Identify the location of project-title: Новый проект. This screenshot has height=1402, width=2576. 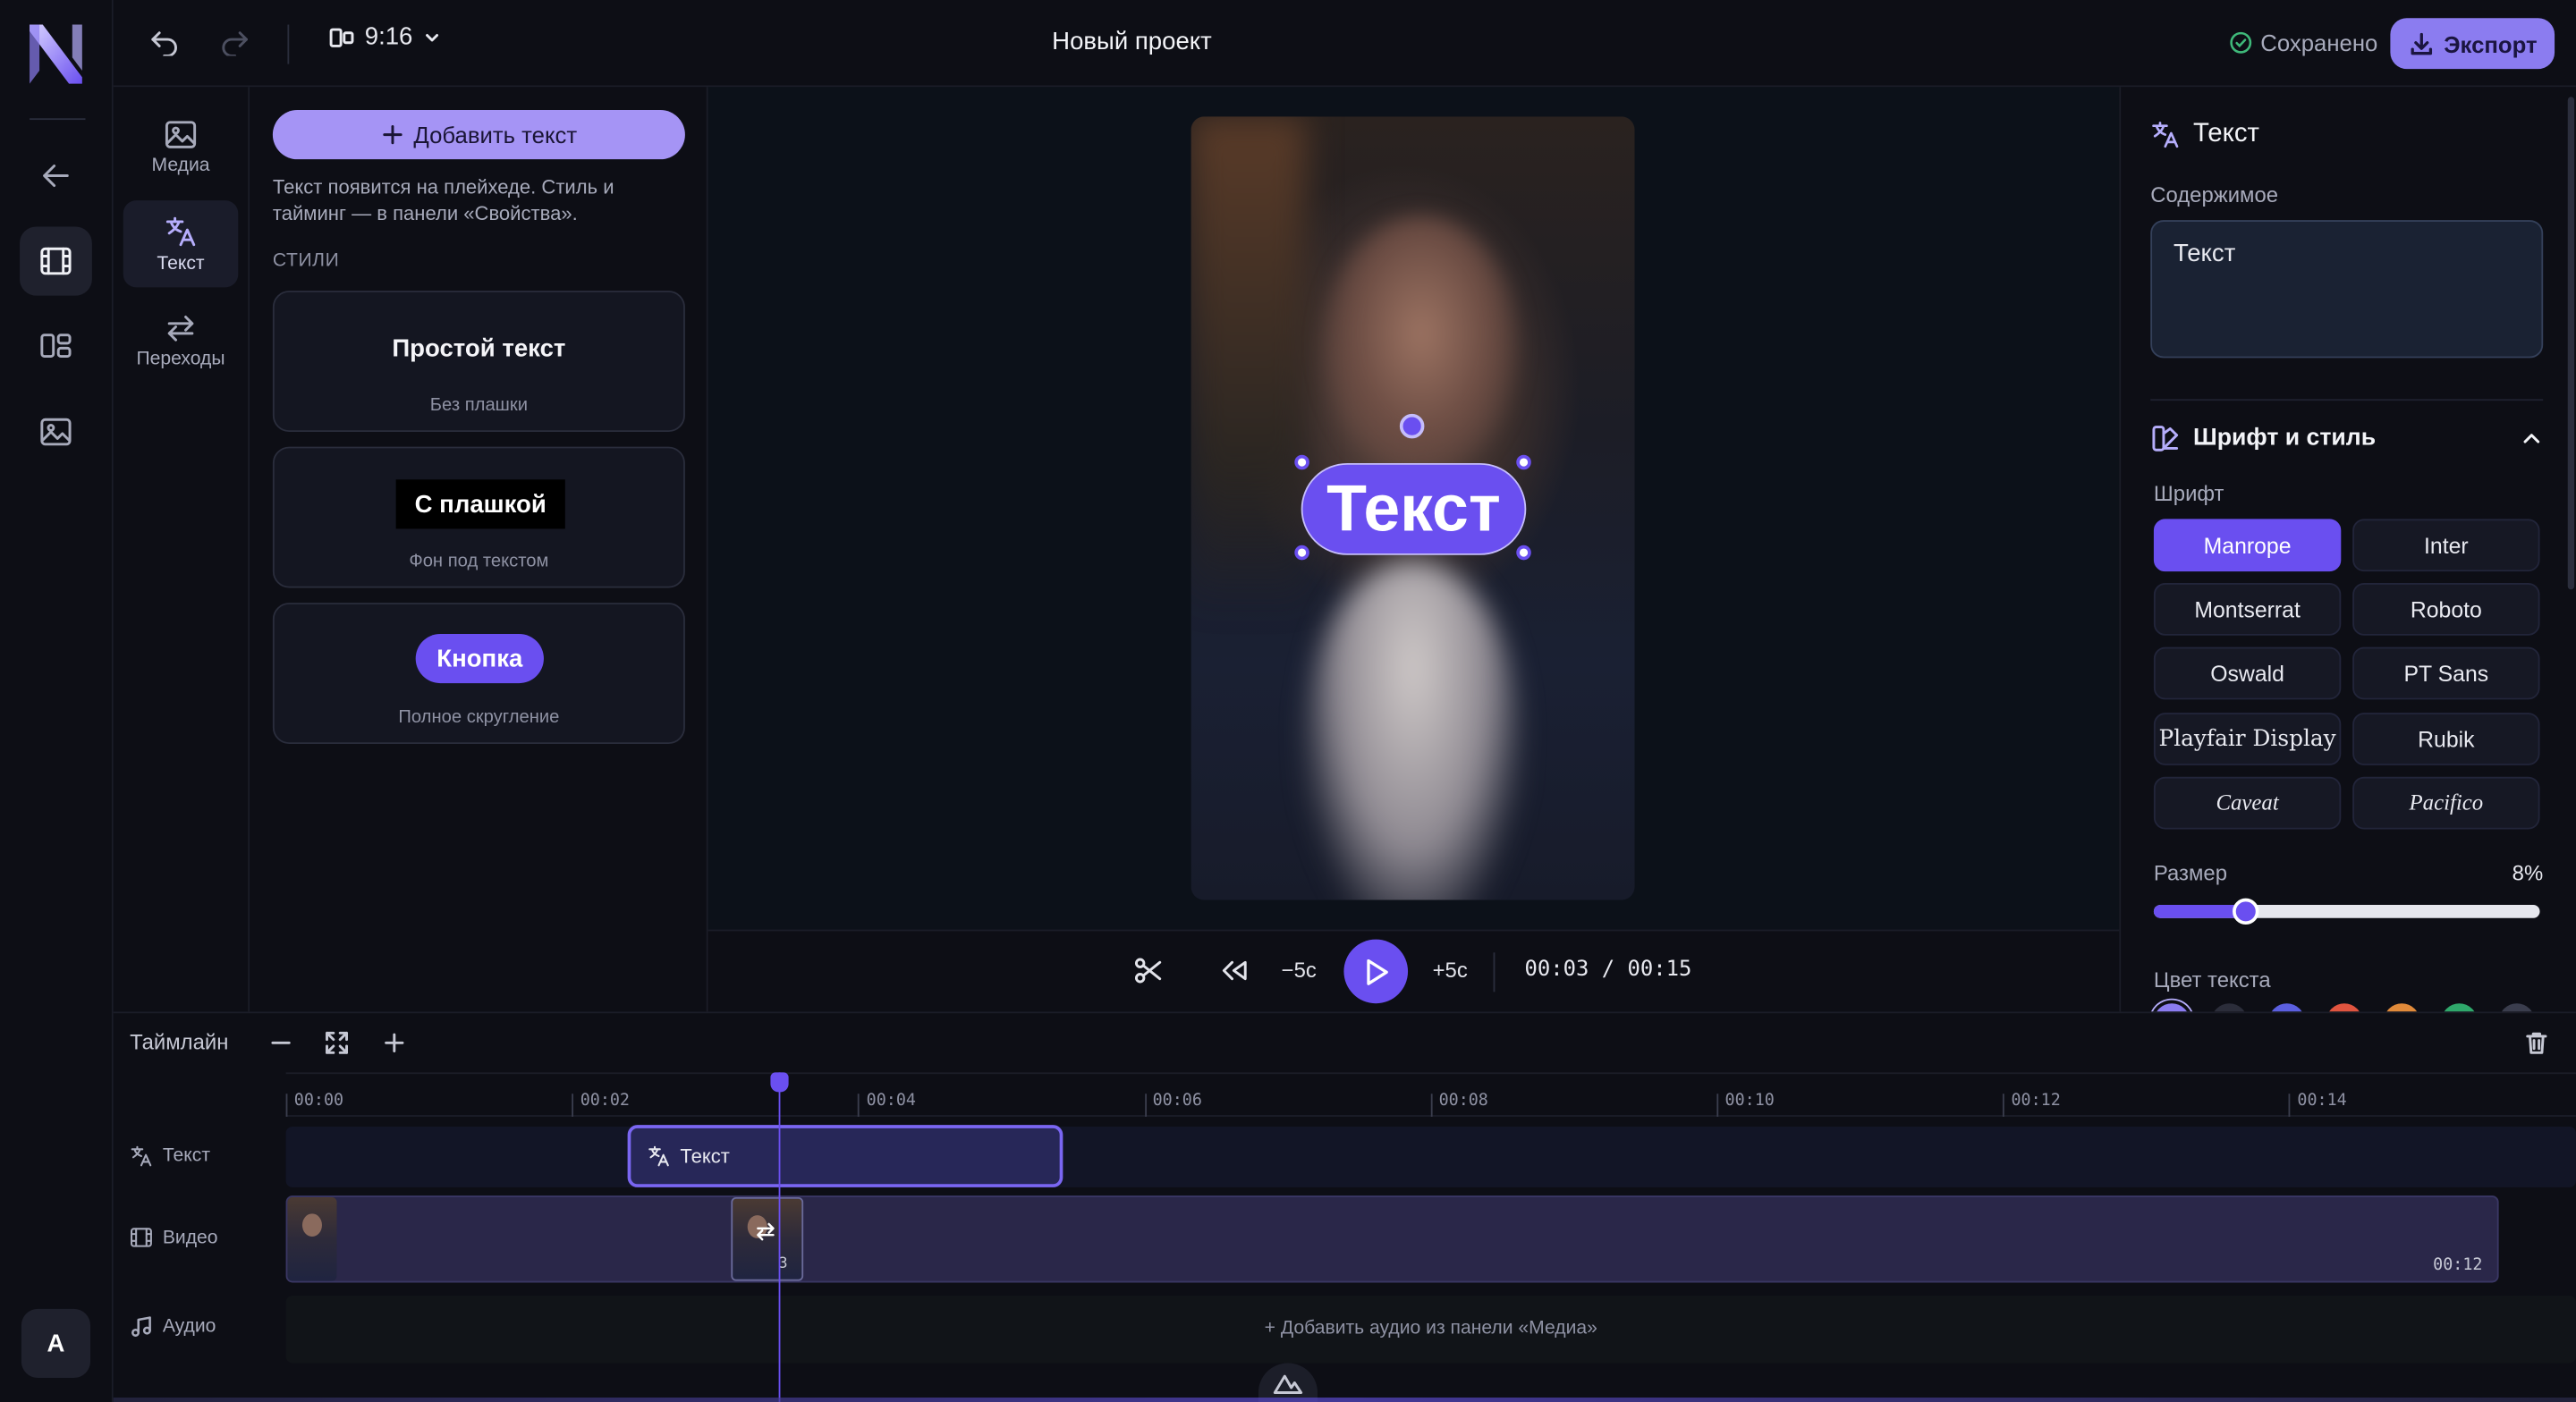
(1132, 41).